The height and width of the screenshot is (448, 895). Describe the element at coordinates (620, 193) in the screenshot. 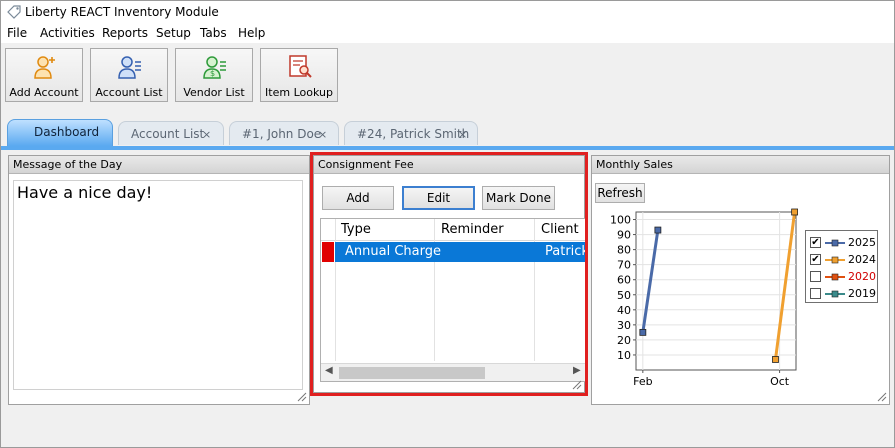

I see `refresh-button: Refresh` at that location.